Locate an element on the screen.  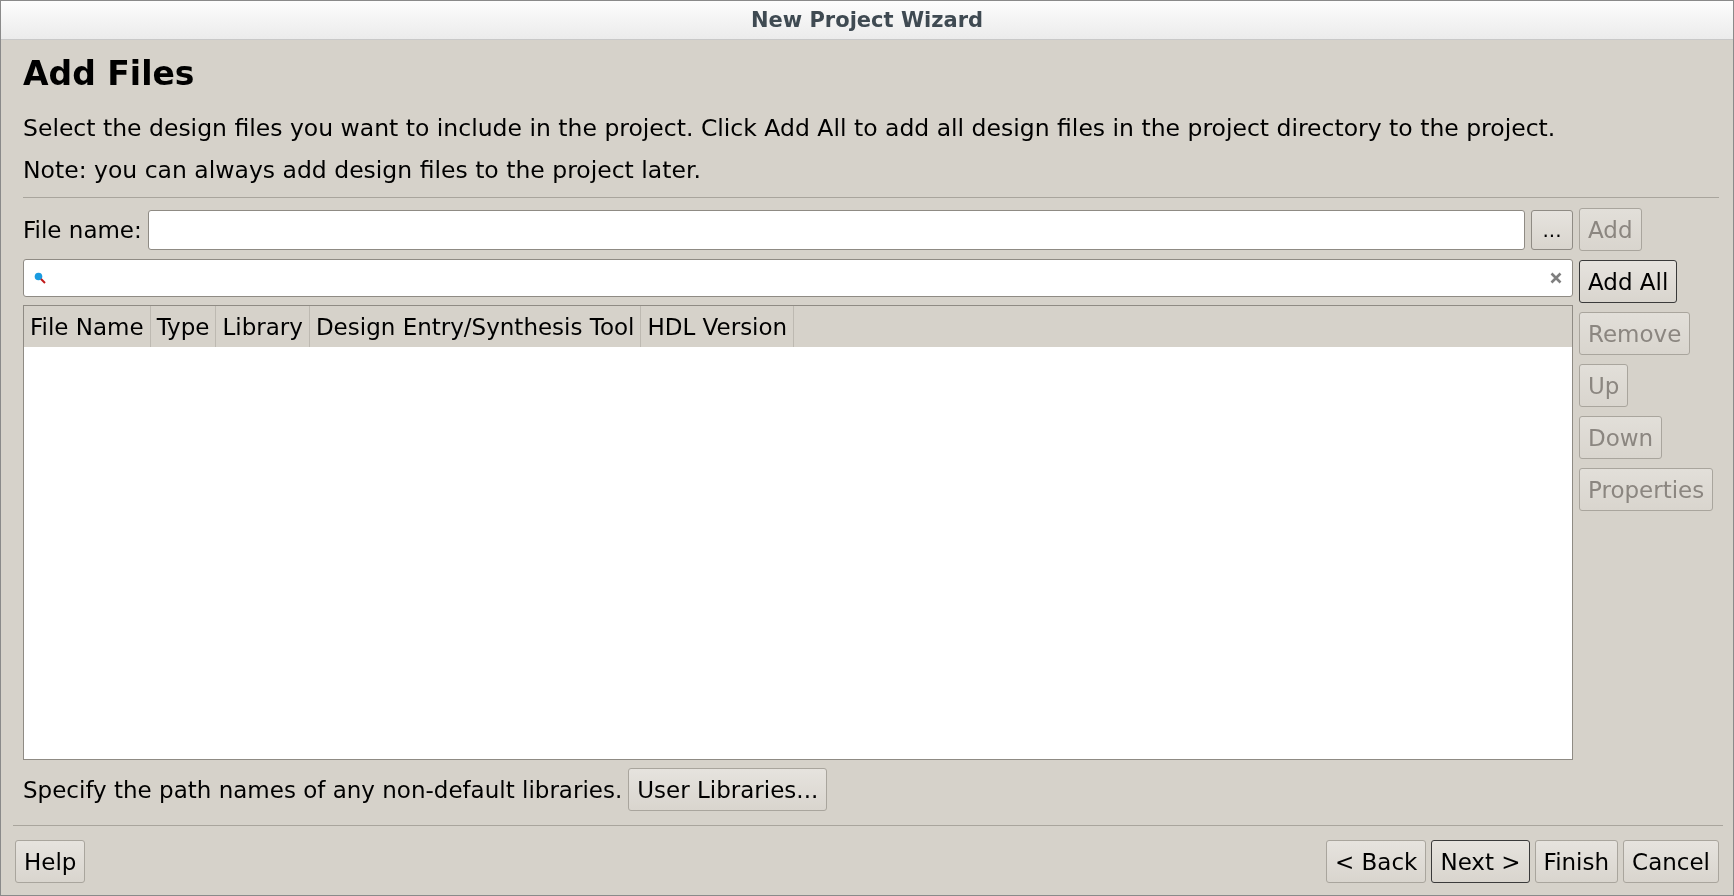
search-icon is located at coordinates (40, 278).